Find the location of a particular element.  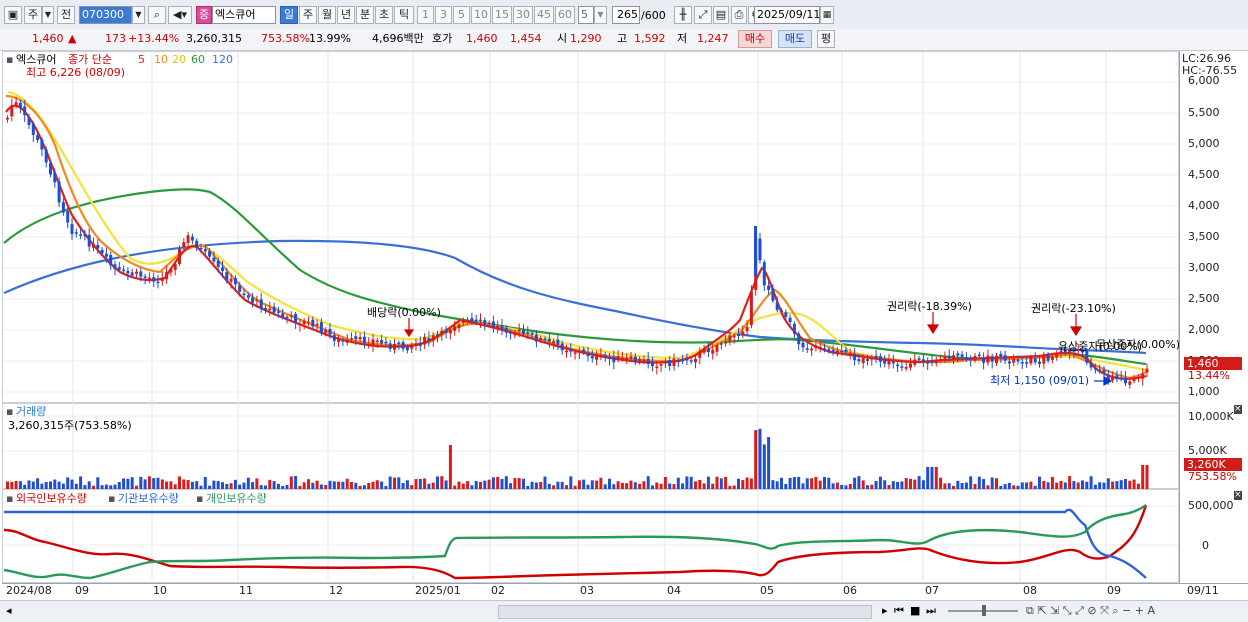

scroll-right-icon: ▸ is located at coordinates (885, 611).